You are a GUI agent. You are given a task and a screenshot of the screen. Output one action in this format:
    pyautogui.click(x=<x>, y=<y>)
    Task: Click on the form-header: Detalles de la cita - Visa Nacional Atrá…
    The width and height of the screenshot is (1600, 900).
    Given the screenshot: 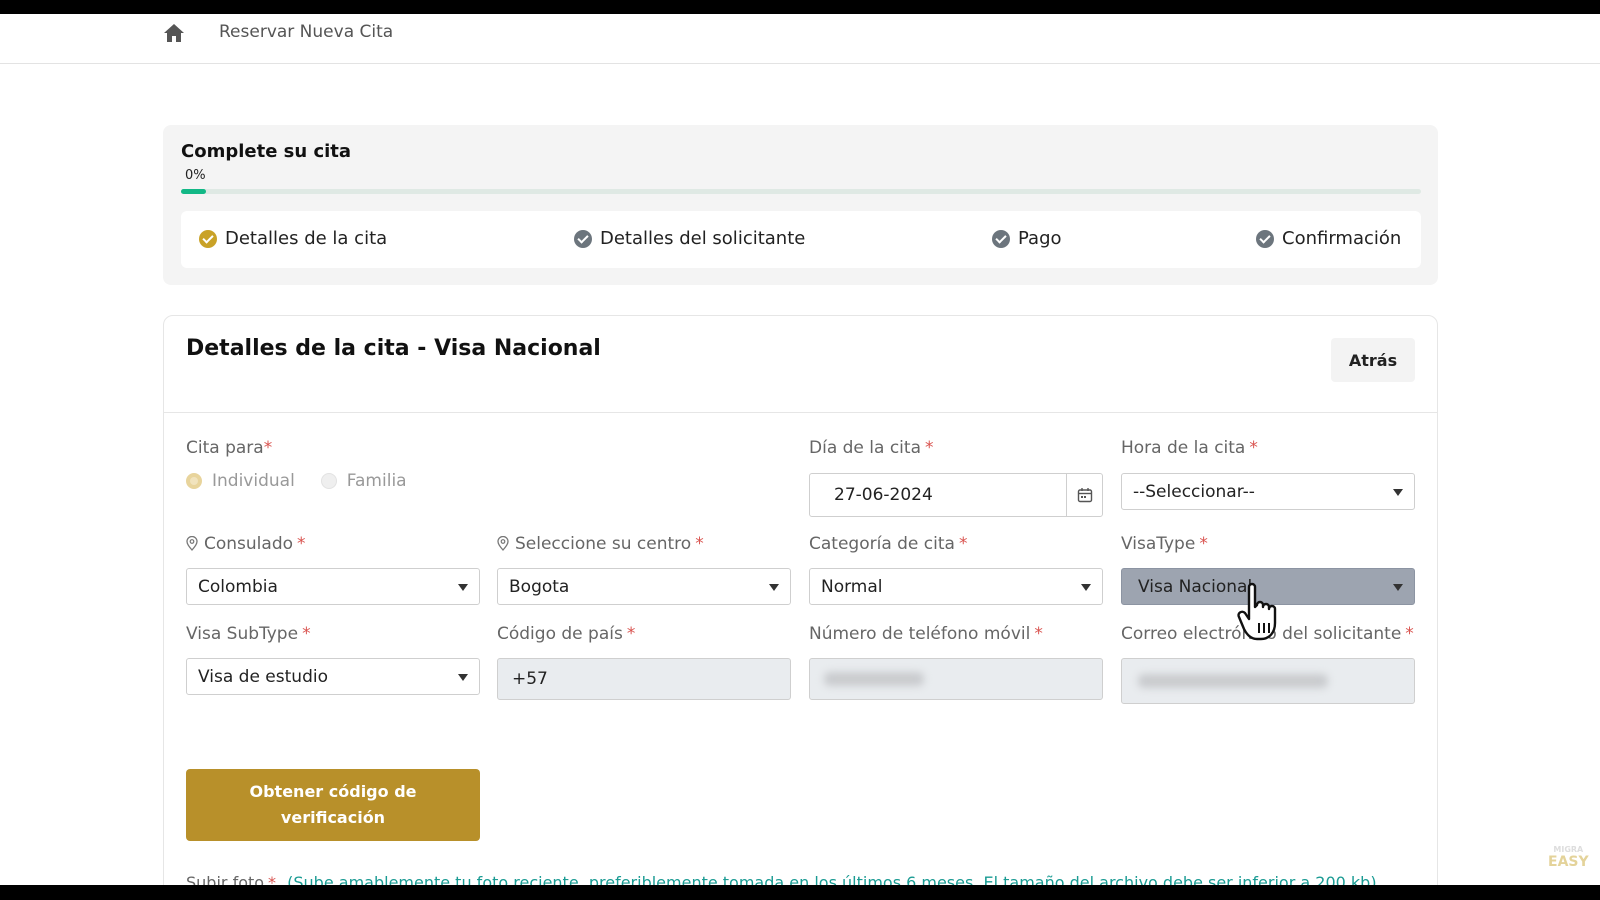 What is the action you would take?
    pyautogui.click(x=800, y=364)
    